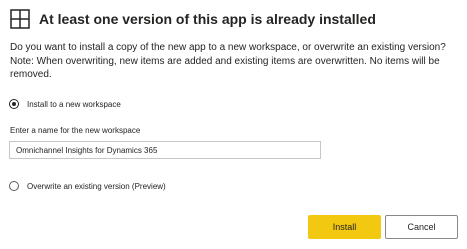 The height and width of the screenshot is (249, 467). Describe the element at coordinates (74, 104) in the screenshot. I see `radio-label-new-workspace: Install to a new workspace` at that location.